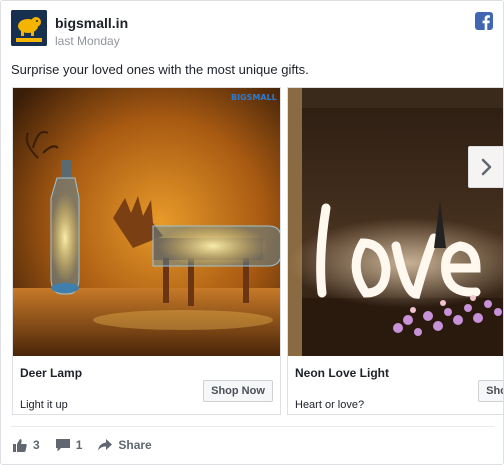 The height and width of the screenshot is (465, 504). Describe the element at coordinates (91, 23) in the screenshot. I see `page-name-link: bigsmall.in` at that location.